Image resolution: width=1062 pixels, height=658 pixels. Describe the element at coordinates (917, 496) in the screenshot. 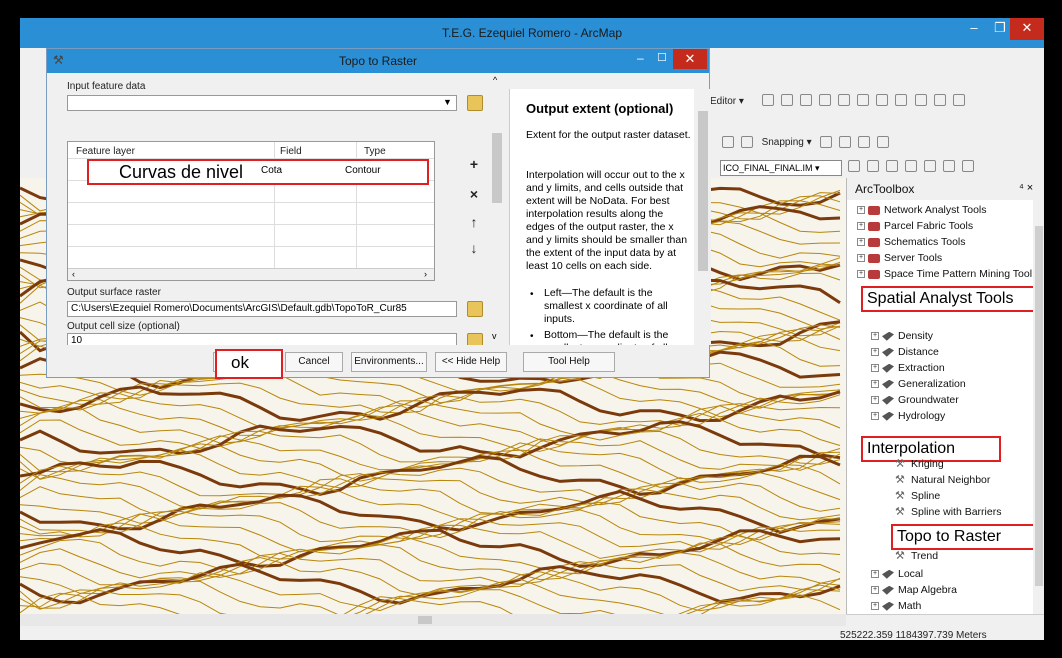

I see `tree-node-spline: ⚒ Spline` at that location.